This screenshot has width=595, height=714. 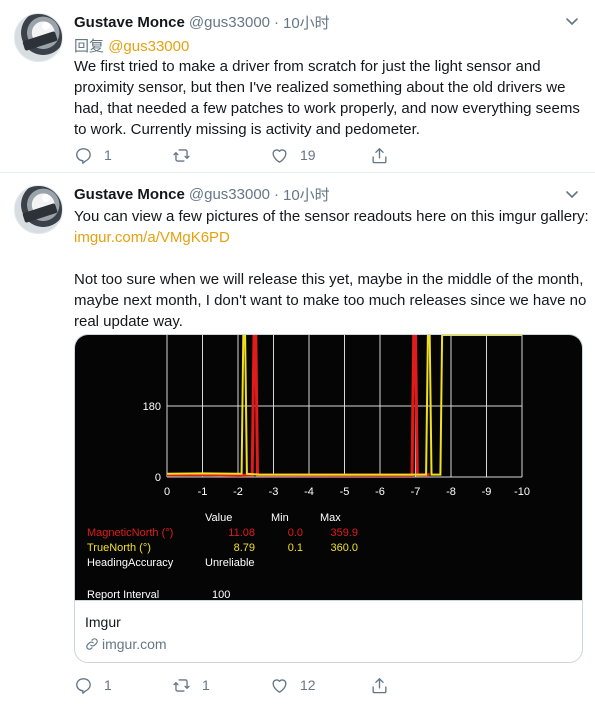 What do you see at coordinates (345, 492) in the screenshot?
I see `x-tick-label: -5` at bounding box center [345, 492].